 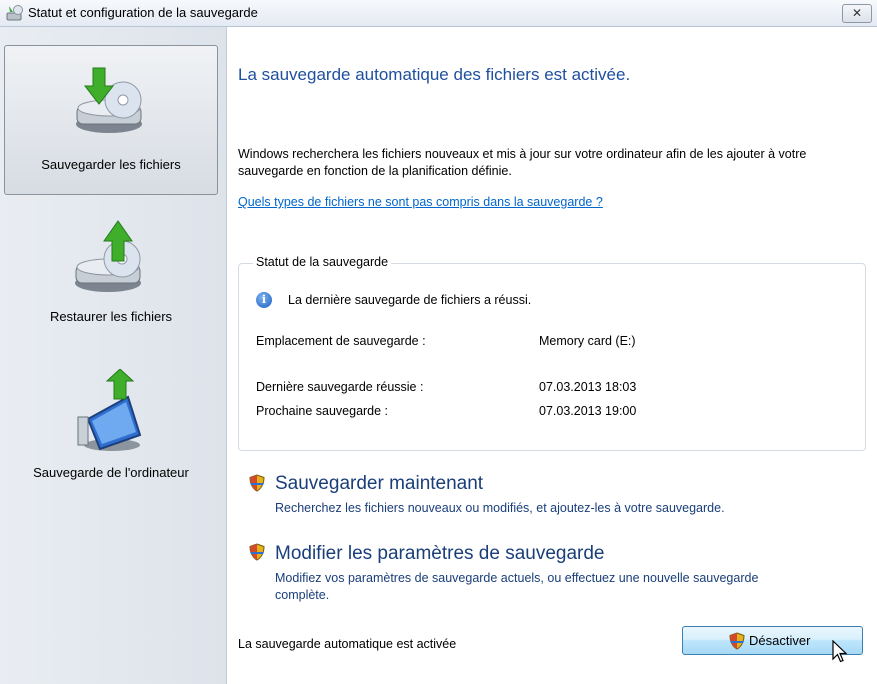 What do you see at coordinates (143, 12) in the screenshot?
I see `window-title: Statut et configuration de la sauvegarde` at bounding box center [143, 12].